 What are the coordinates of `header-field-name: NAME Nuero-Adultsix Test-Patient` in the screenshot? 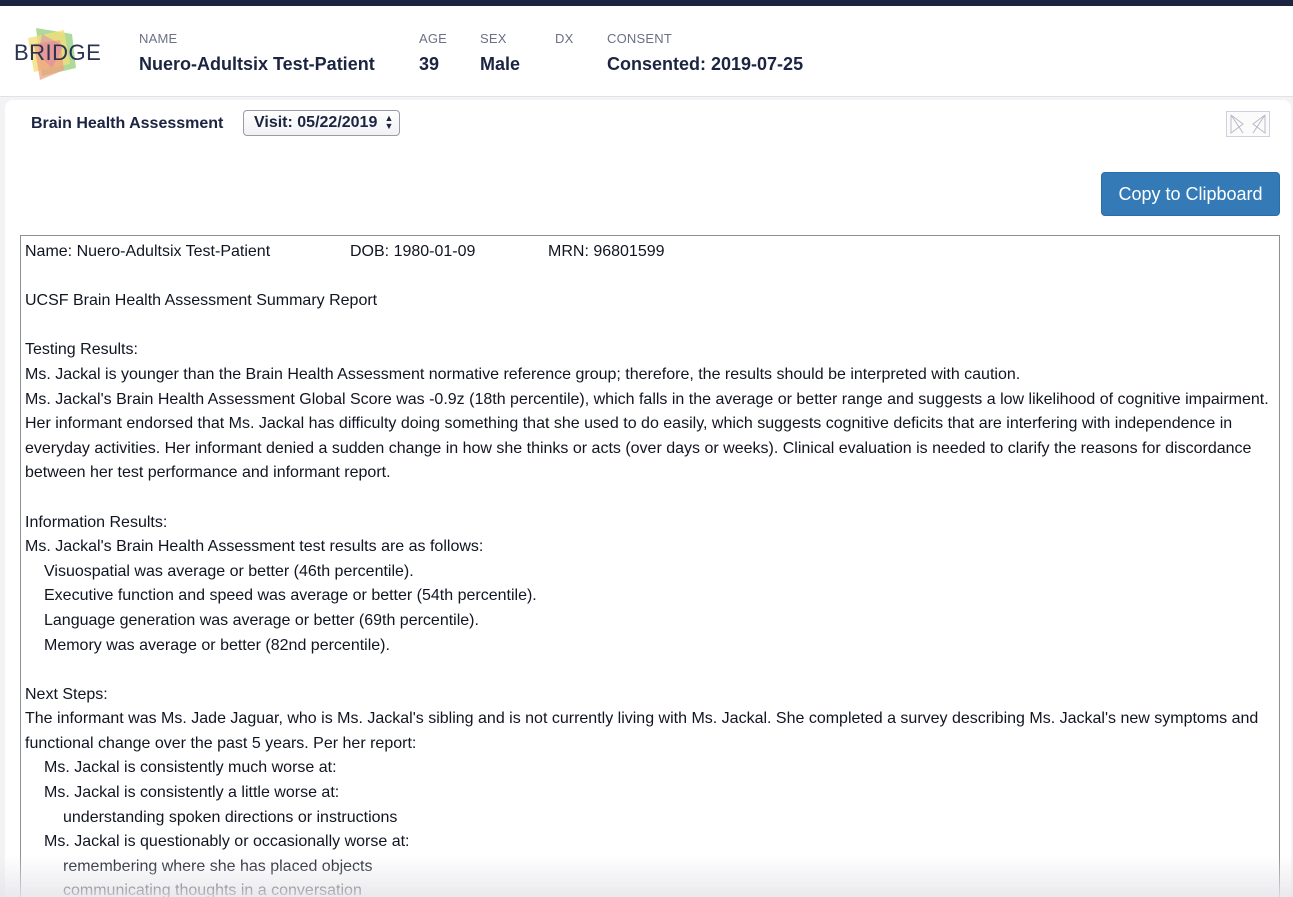 It's located at (257, 53).